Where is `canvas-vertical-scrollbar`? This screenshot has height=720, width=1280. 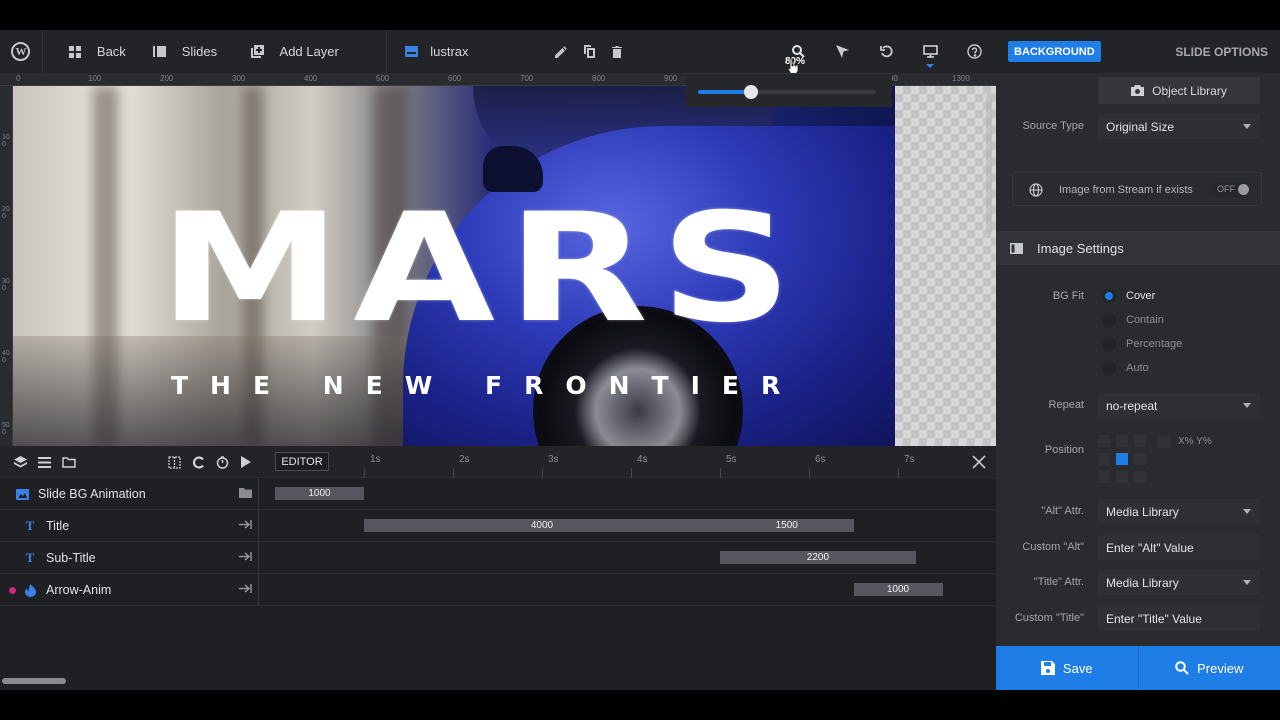 canvas-vertical-scrollbar is located at coordinates (989, 164).